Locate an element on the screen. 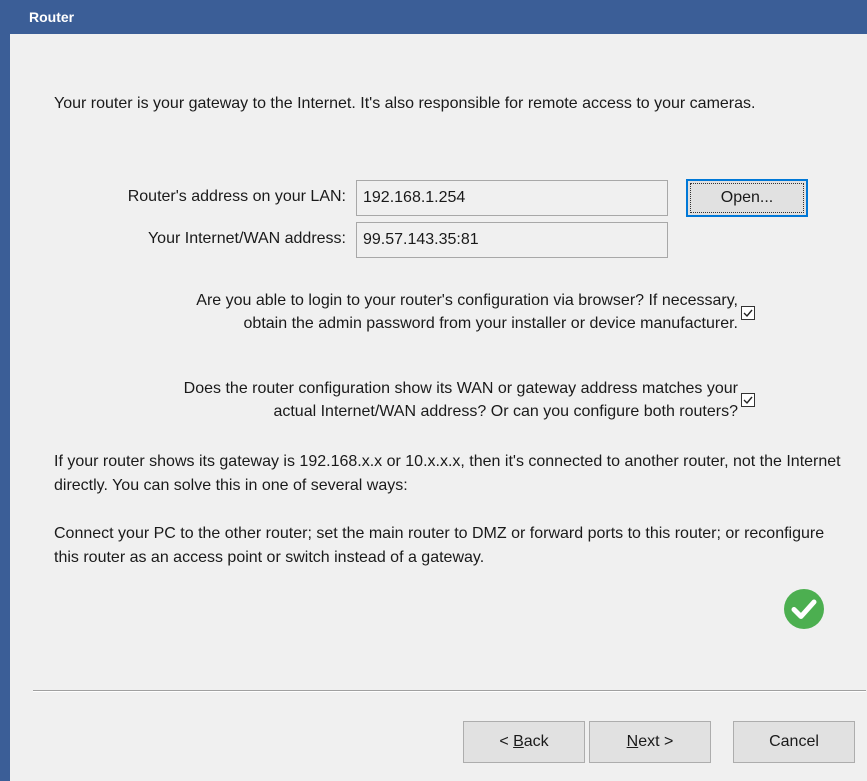 This screenshot has width=867, height=781. lan-address-field: 192.168.1.254 is located at coordinates (512, 198).